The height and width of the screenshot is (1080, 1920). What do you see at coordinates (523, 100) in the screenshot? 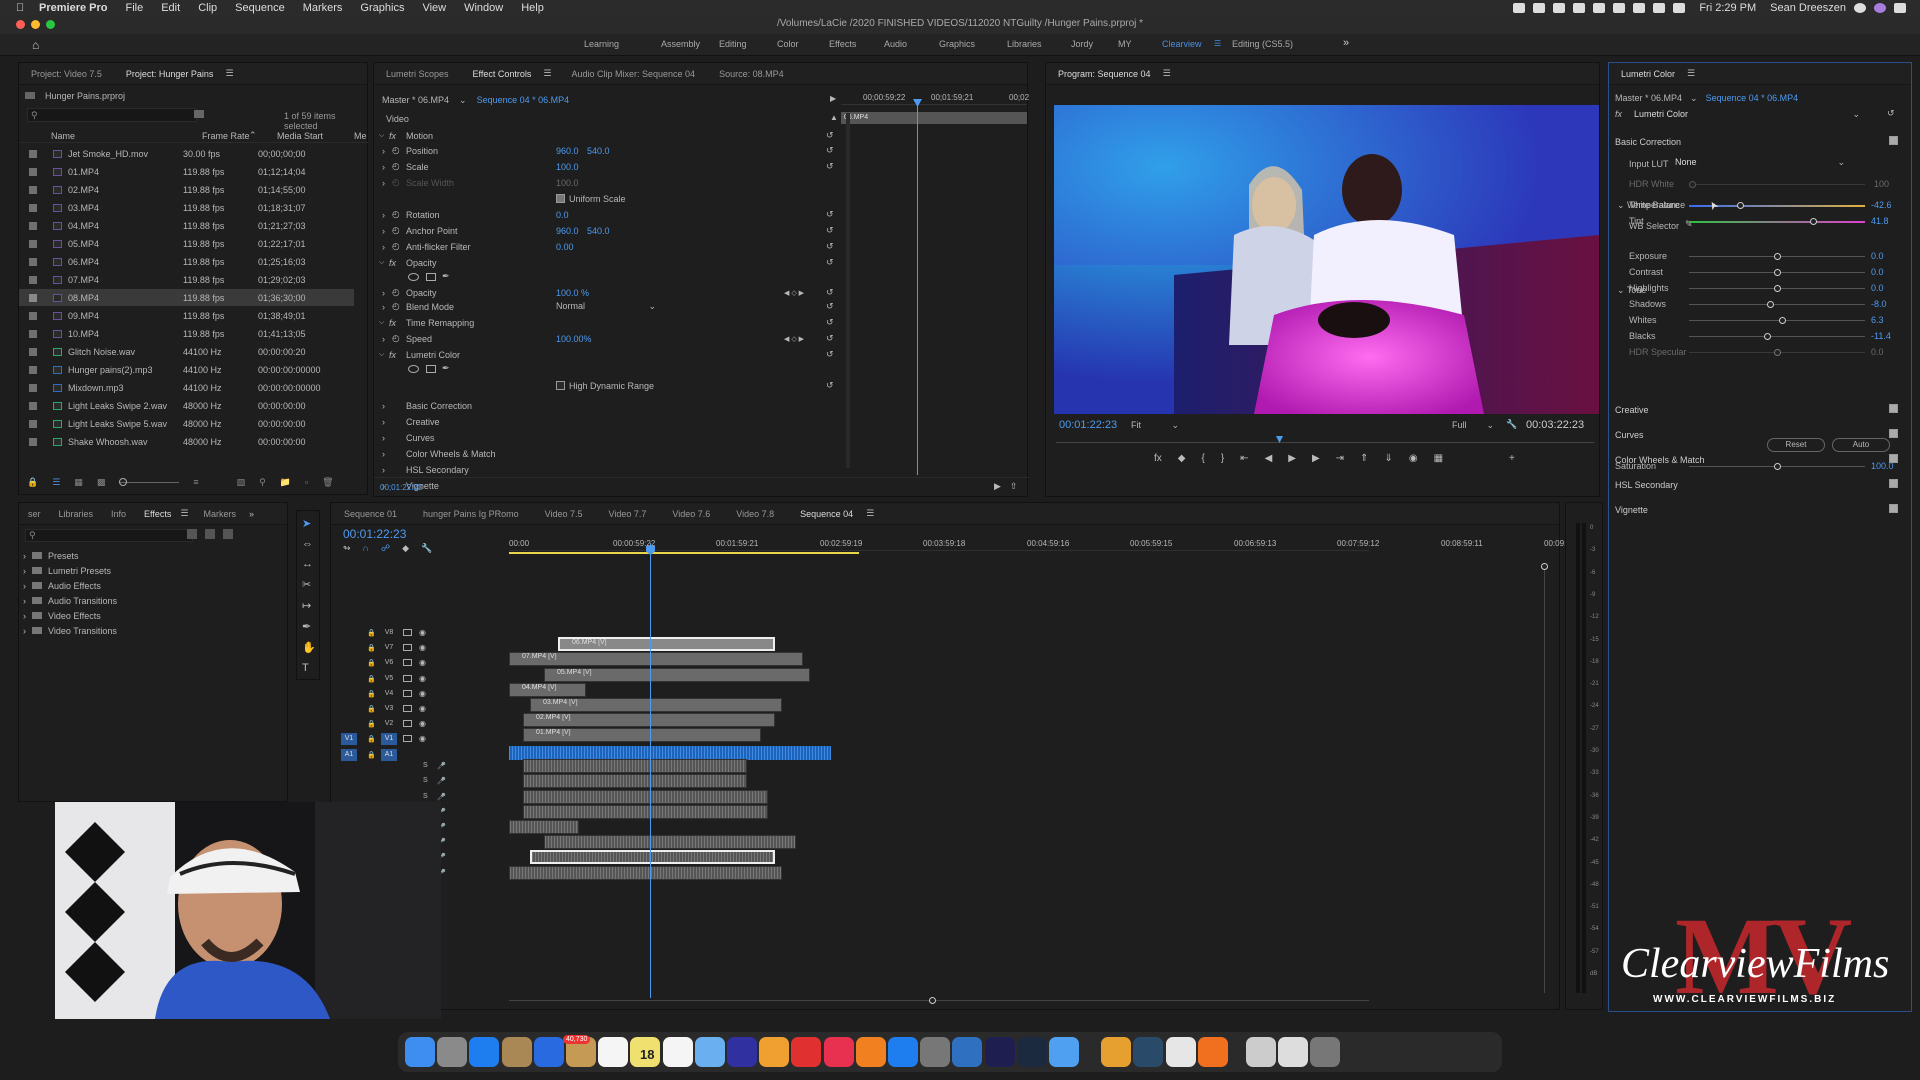
I see `ec-sequence-clip: Sequence 04 * 06.MP4` at bounding box center [523, 100].